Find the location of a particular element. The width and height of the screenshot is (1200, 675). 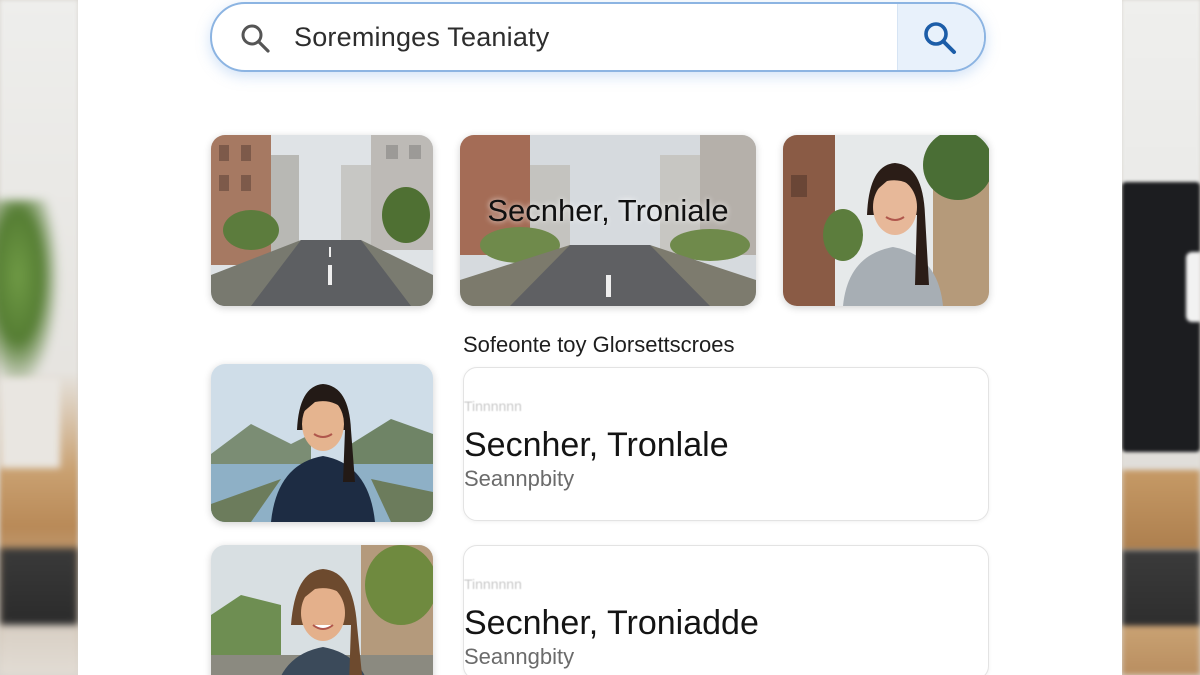

plant-pot-decoration is located at coordinates (30, 423).